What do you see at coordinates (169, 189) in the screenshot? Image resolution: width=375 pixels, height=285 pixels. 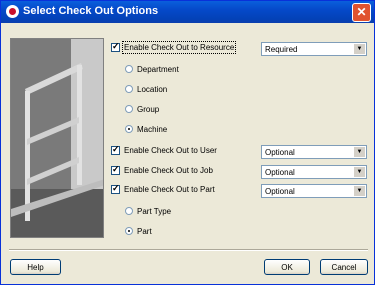 I see `part-checkbox-label: Enable Check Out to Part` at bounding box center [169, 189].